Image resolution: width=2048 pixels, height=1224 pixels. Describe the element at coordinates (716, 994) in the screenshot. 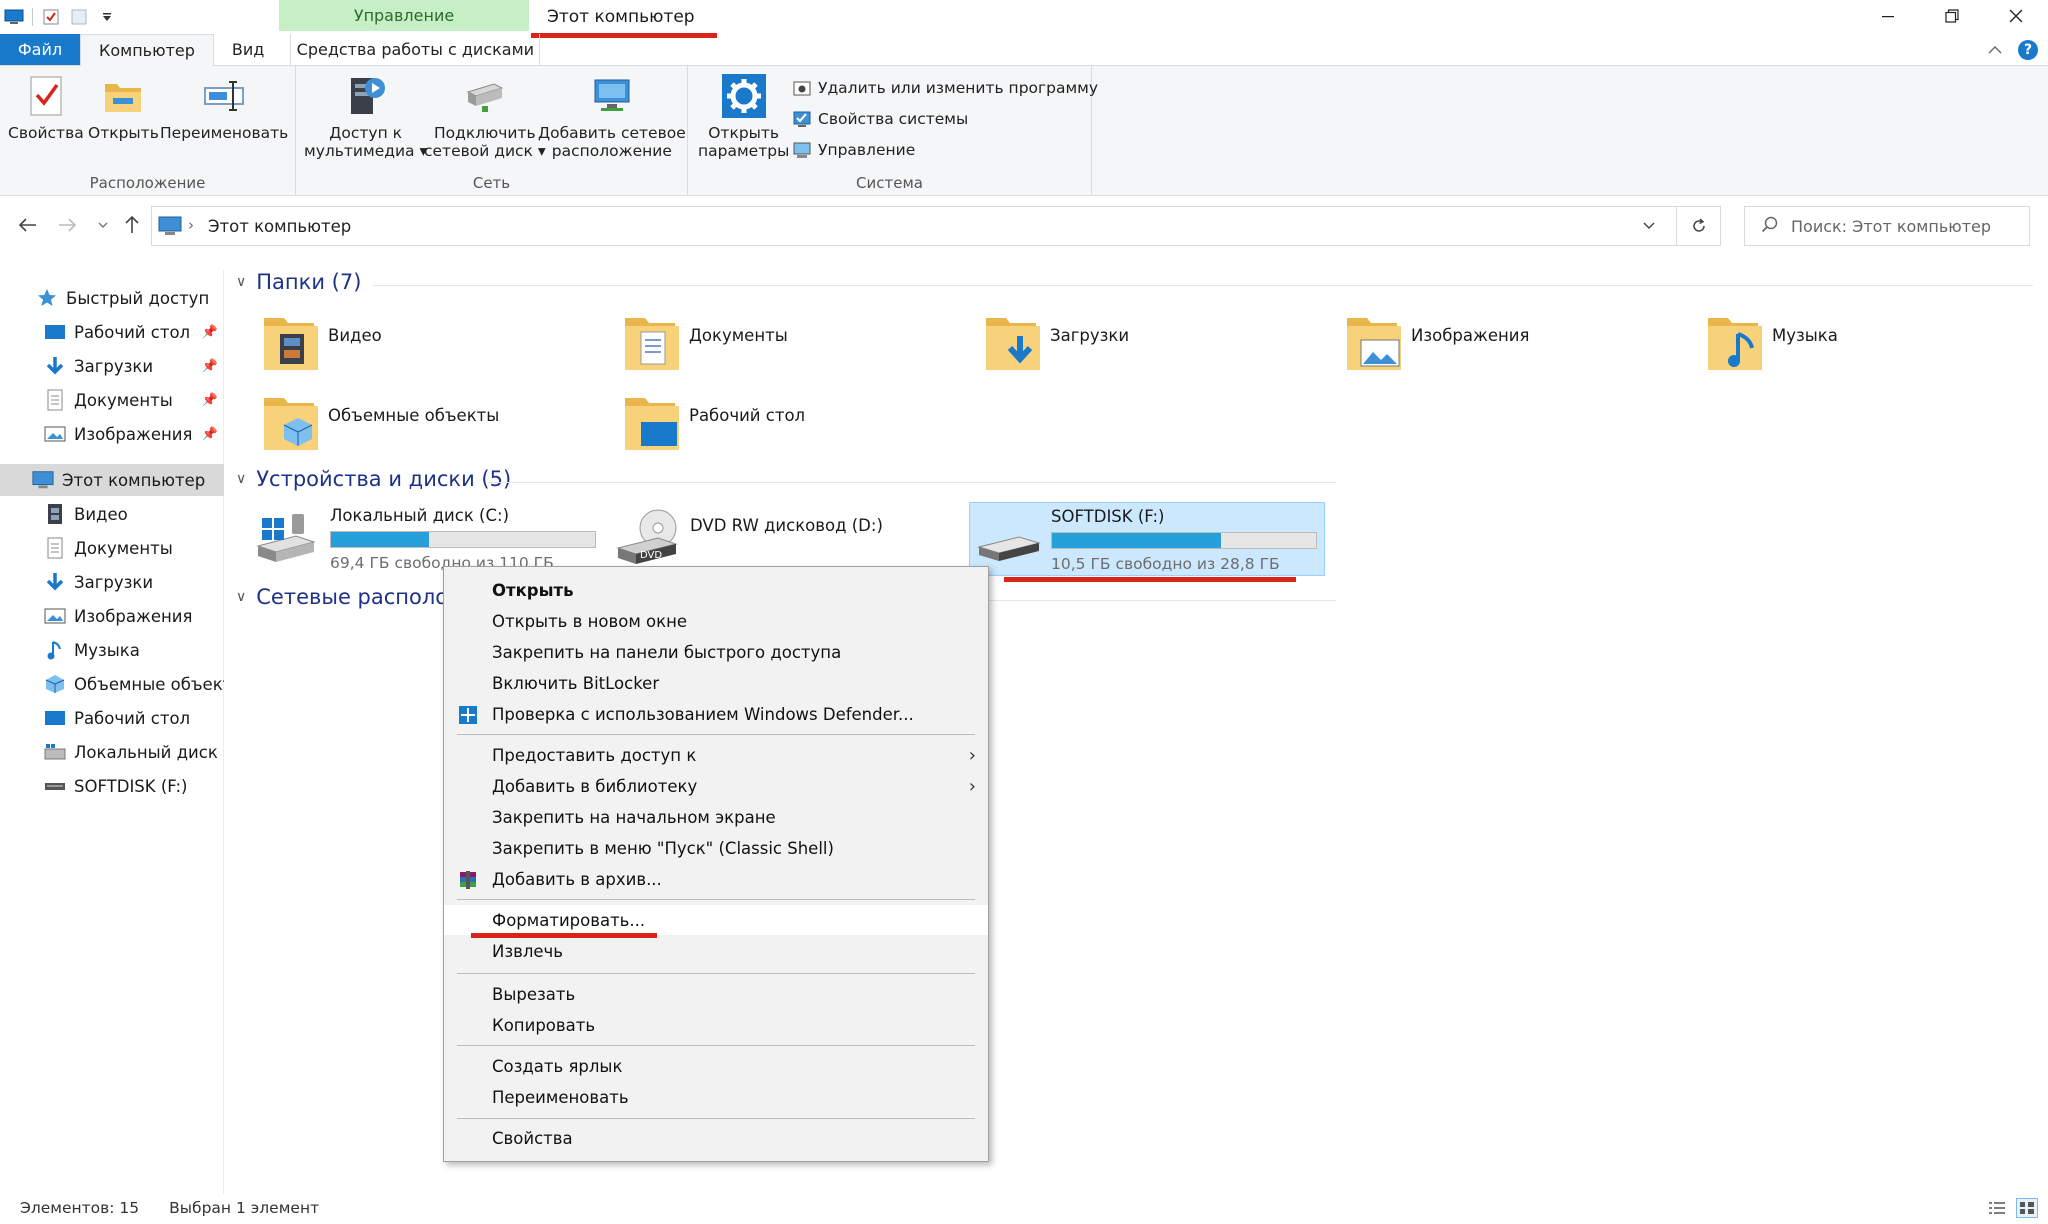

I see `menu-item-cut: Вырезать` at that location.